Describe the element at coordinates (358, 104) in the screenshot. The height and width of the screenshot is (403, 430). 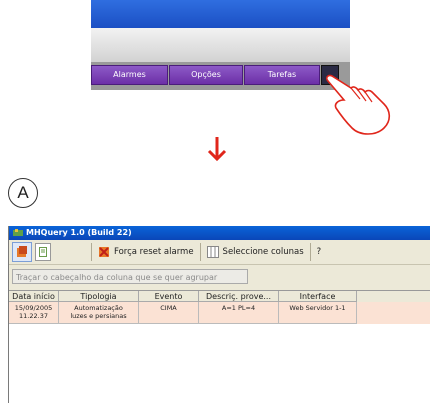
I see `pointing-hand-icon` at that location.